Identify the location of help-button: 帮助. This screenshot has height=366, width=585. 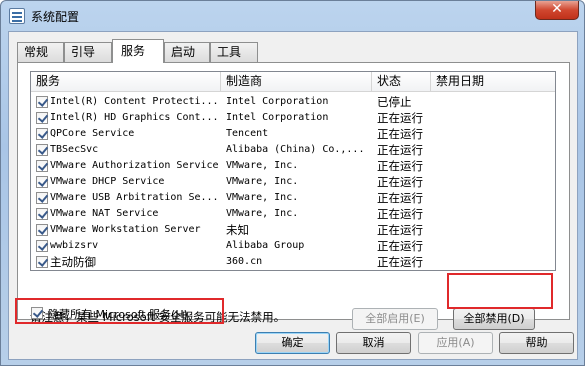
(536, 343).